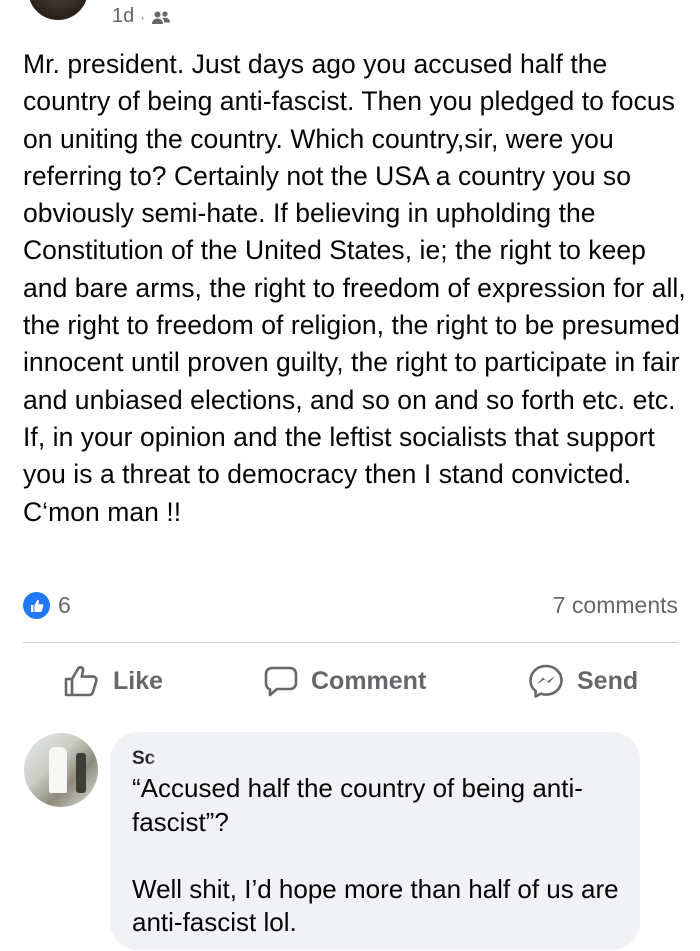 This screenshot has height=951, width=700. Describe the element at coordinates (64, 605) in the screenshot. I see `like-count: 6` at that location.